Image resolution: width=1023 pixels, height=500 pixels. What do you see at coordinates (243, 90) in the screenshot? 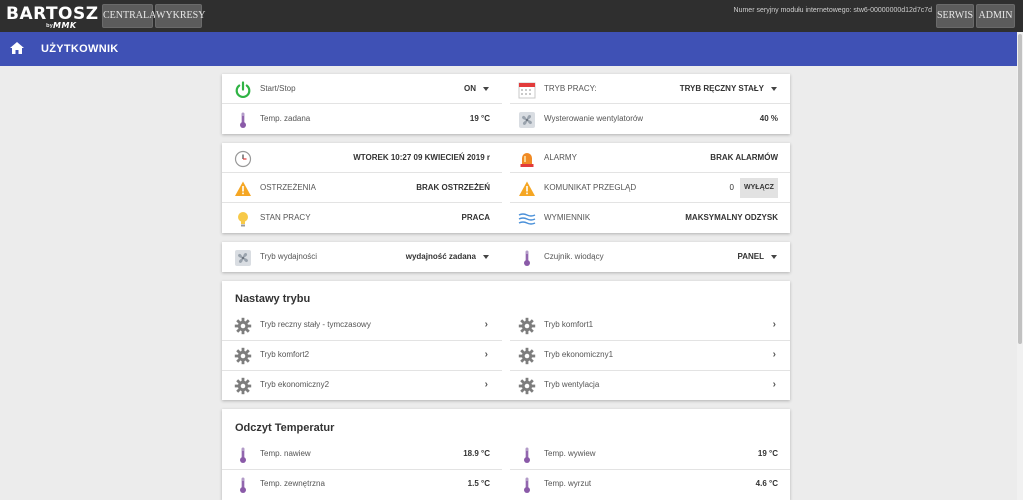
I see `power-icon` at bounding box center [243, 90].